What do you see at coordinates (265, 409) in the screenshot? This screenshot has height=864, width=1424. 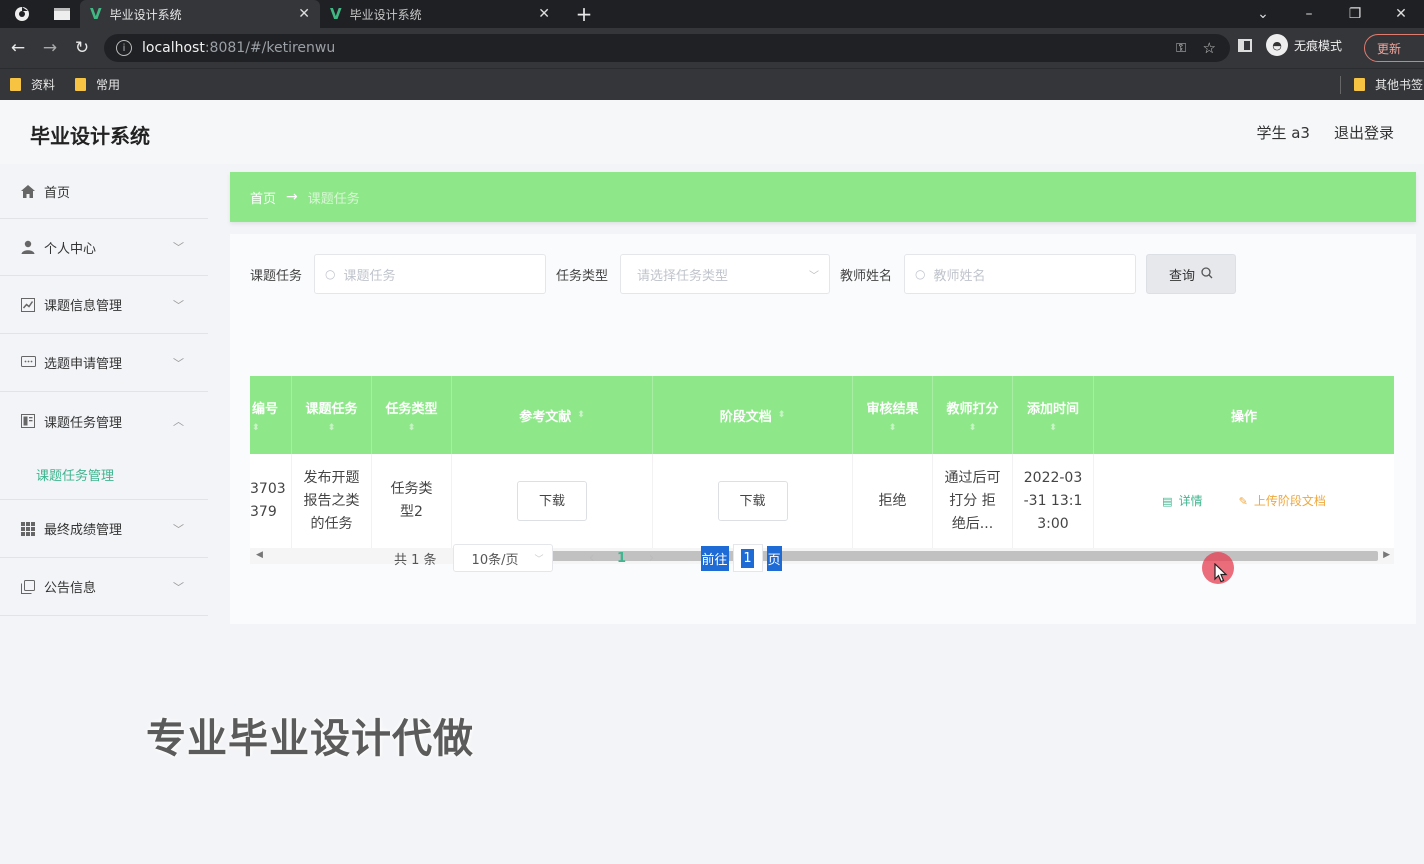 I see `column-label: 编号` at bounding box center [265, 409].